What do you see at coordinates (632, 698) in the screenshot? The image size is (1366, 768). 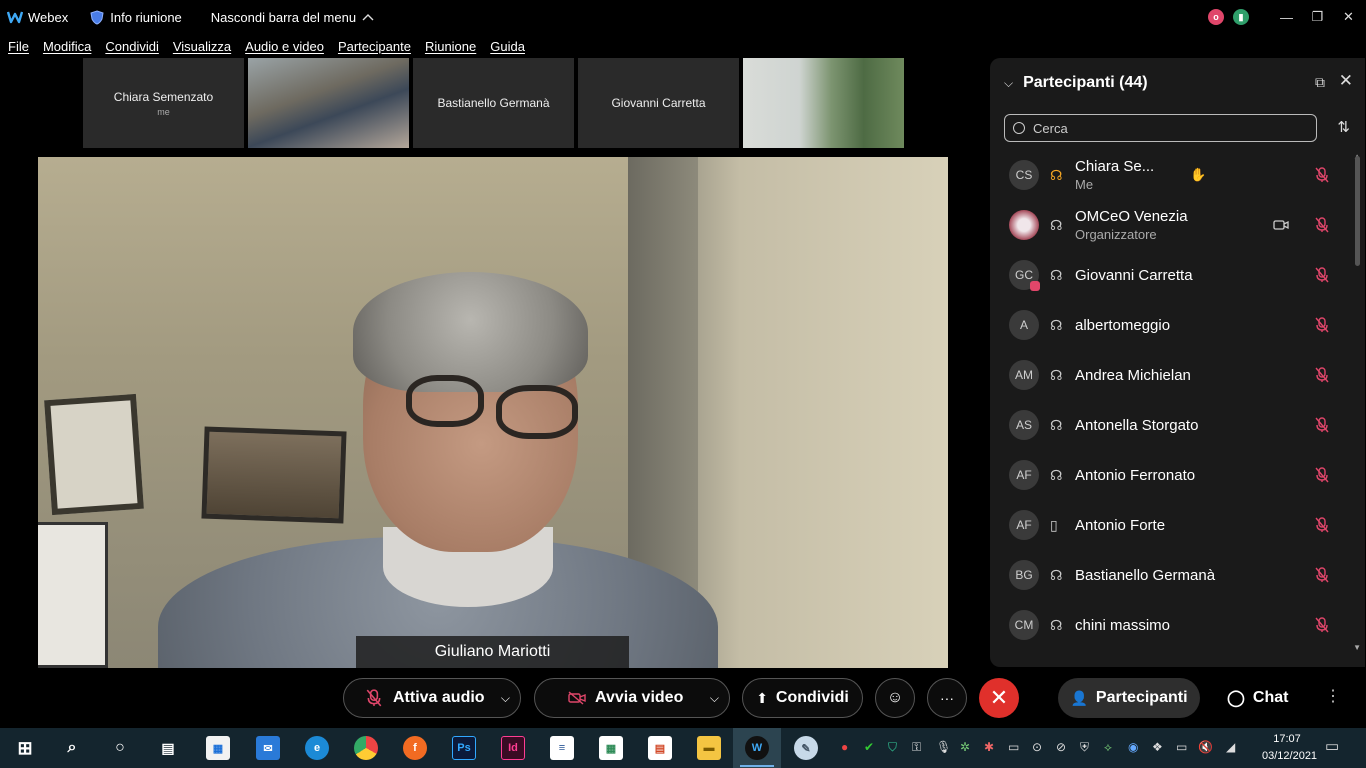 I see `start-video-button: Avvia video ⌵` at bounding box center [632, 698].